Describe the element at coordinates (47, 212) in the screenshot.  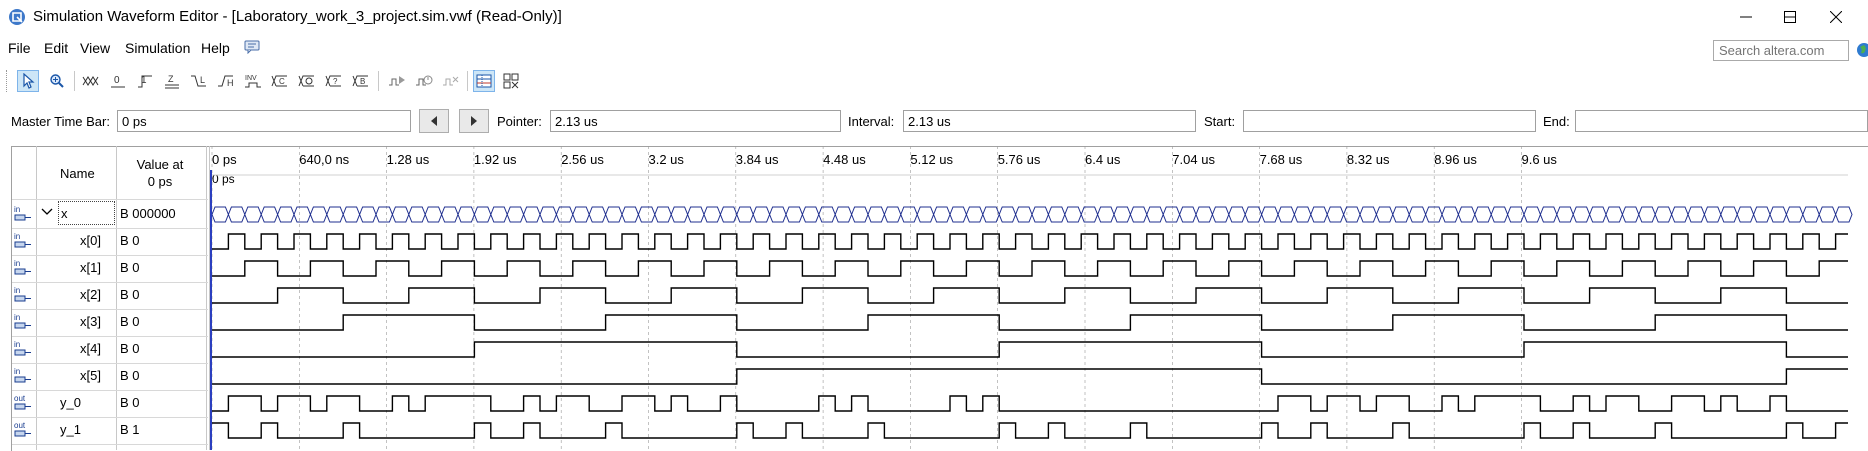
I see `chevron-down-icon` at that location.